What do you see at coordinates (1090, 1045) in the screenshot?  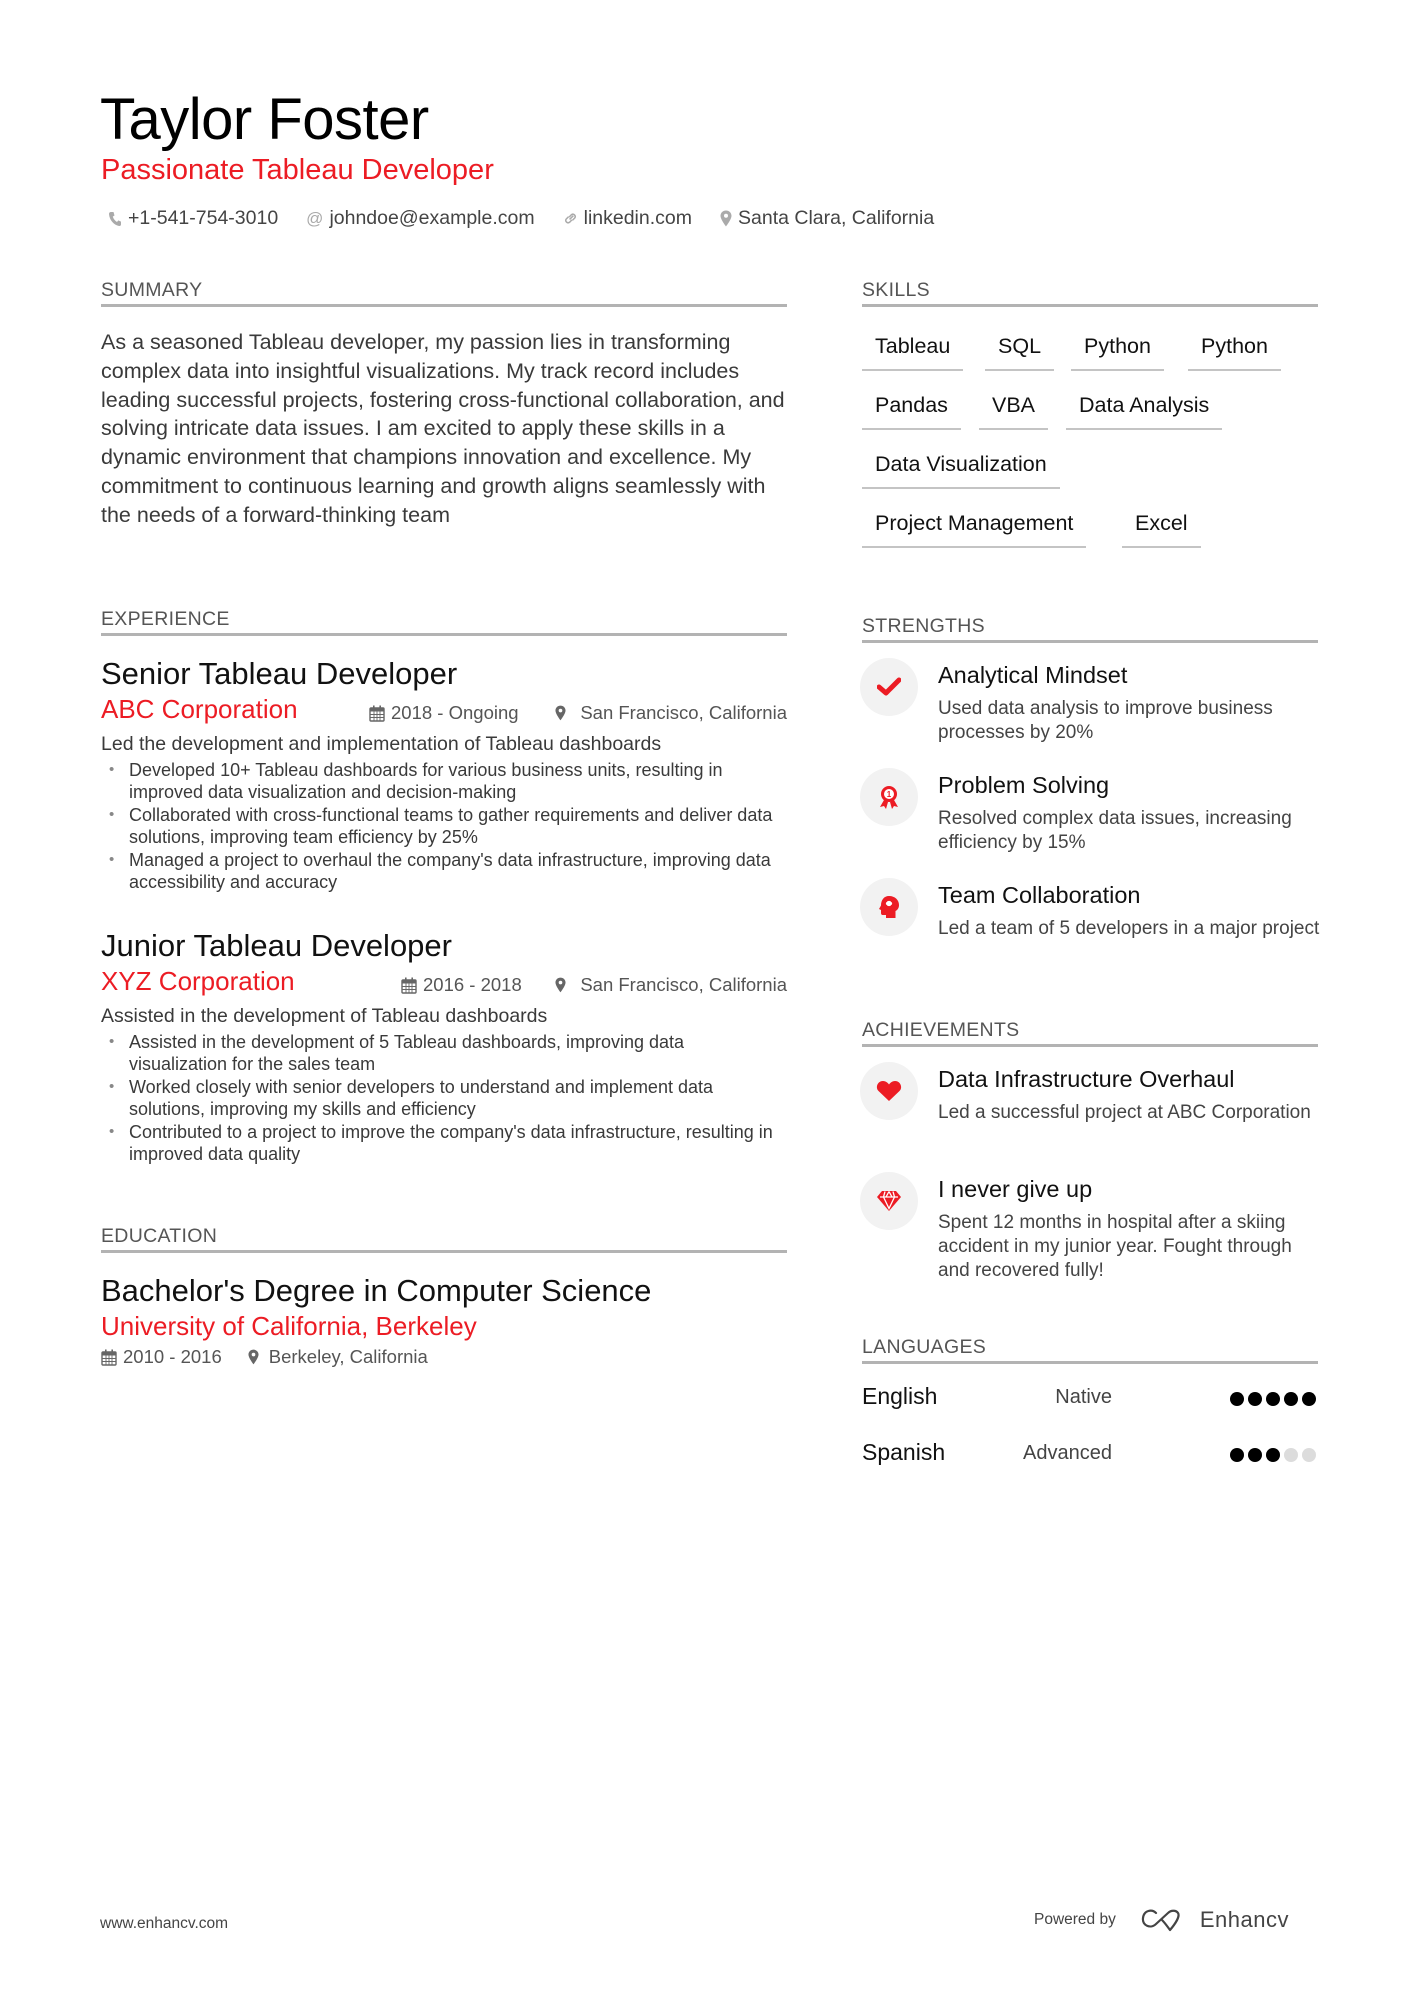 I see `achievements-divider` at bounding box center [1090, 1045].